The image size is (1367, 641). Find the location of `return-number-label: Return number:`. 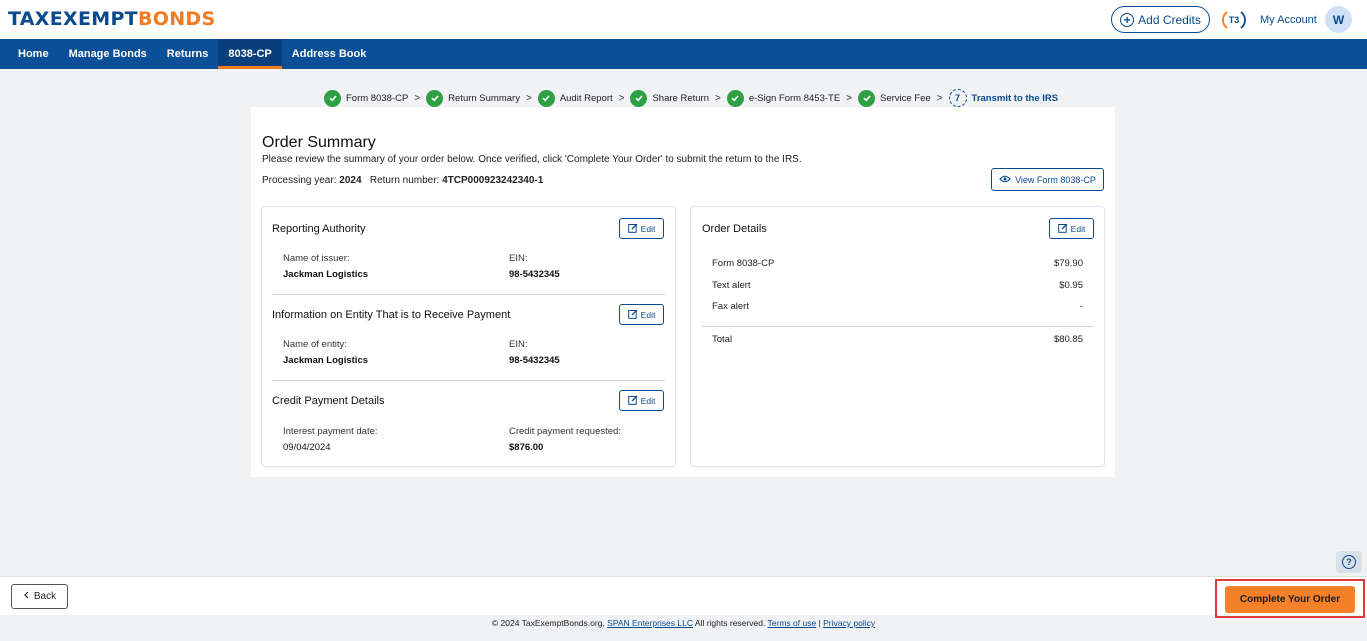

return-number-label: Return number: is located at coordinates (404, 180).